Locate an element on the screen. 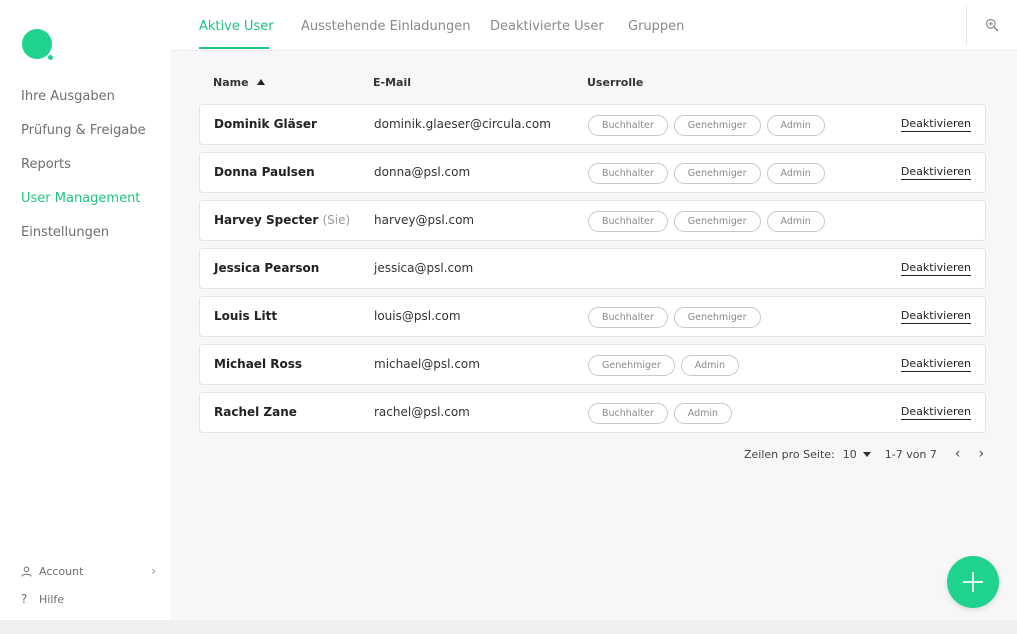 This screenshot has height=634, width=1017. sidebar-item-reports: Reports is located at coordinates (83, 172).